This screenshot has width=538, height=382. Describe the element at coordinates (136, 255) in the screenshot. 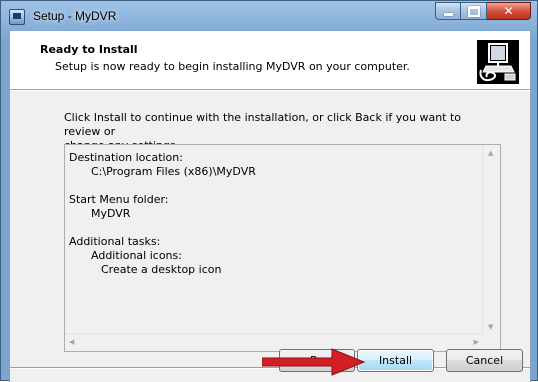

I see `tasks-group: Additional icons:` at that location.